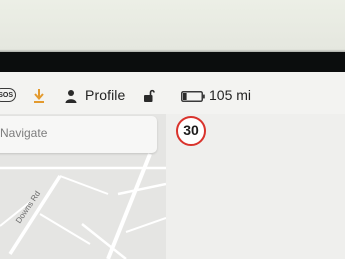 The width and height of the screenshot is (345, 259). What do you see at coordinates (172, 63) in the screenshot?
I see `bezel-edge` at bounding box center [172, 63].